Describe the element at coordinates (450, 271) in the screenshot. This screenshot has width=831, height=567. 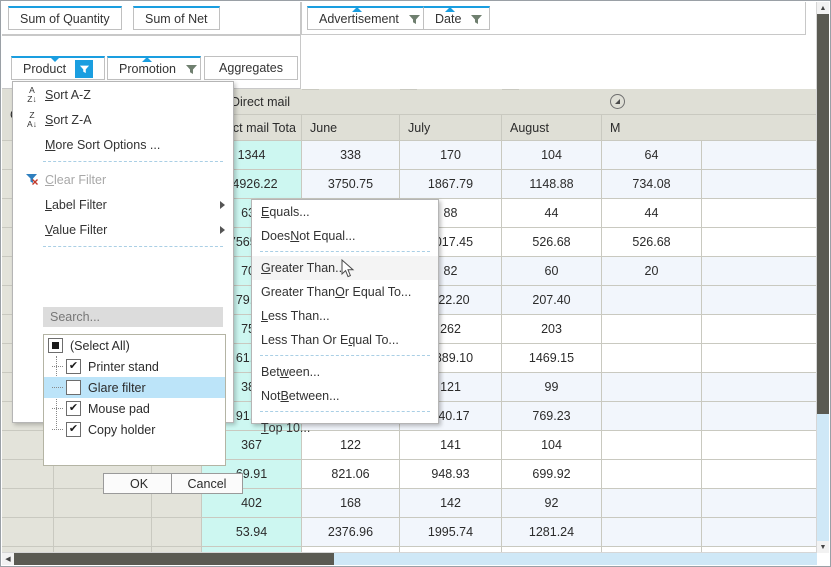
I see `data-cell-text: 82` at that location.